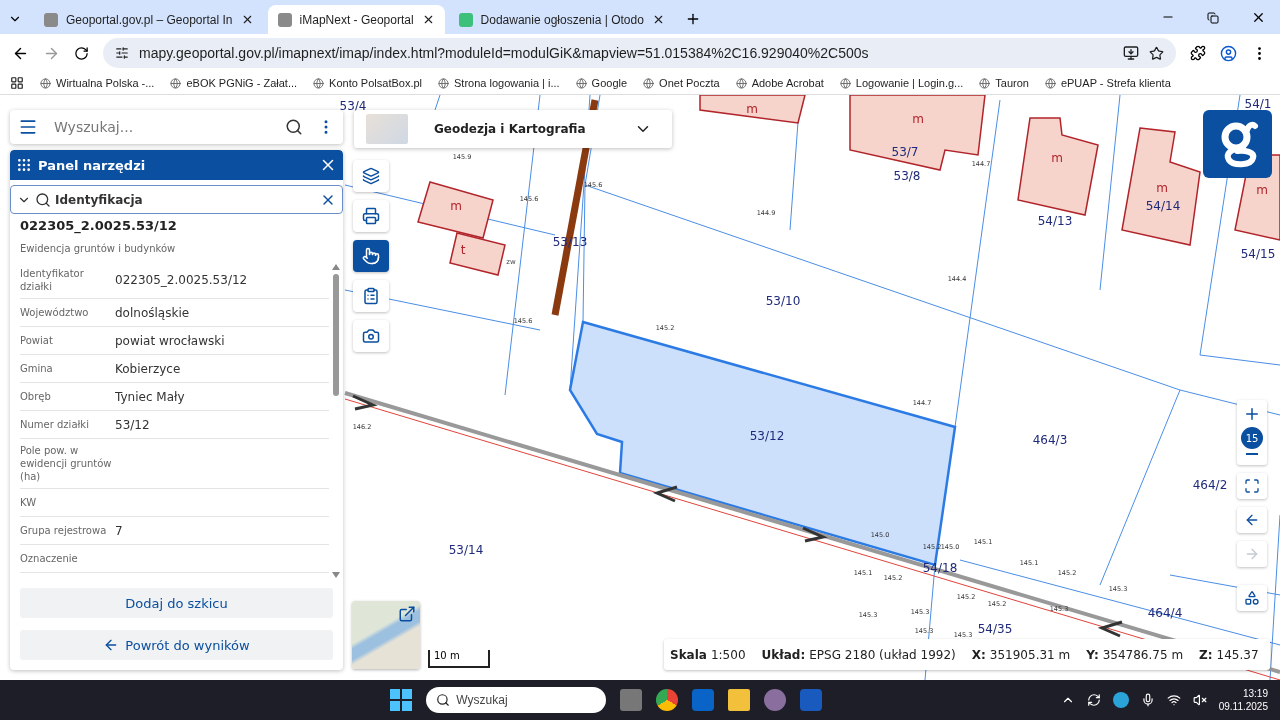 The height and width of the screenshot is (720, 1280). I want to click on minus-icon, so click(1252, 454).